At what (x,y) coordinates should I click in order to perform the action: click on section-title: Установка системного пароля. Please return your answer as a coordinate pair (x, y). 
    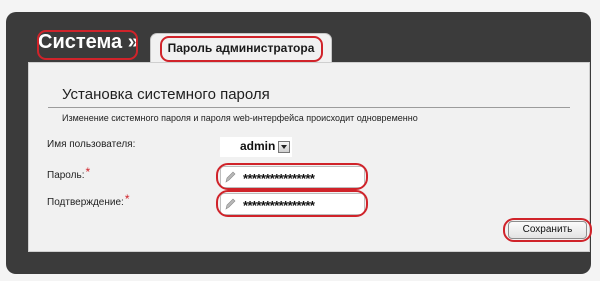
    Looking at the image, I should click on (166, 94).